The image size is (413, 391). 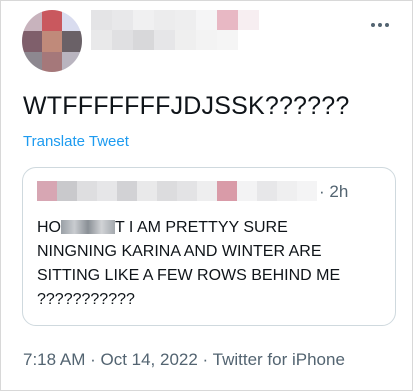 I want to click on quoted-tweet-time: · 2h, so click(x=334, y=191).